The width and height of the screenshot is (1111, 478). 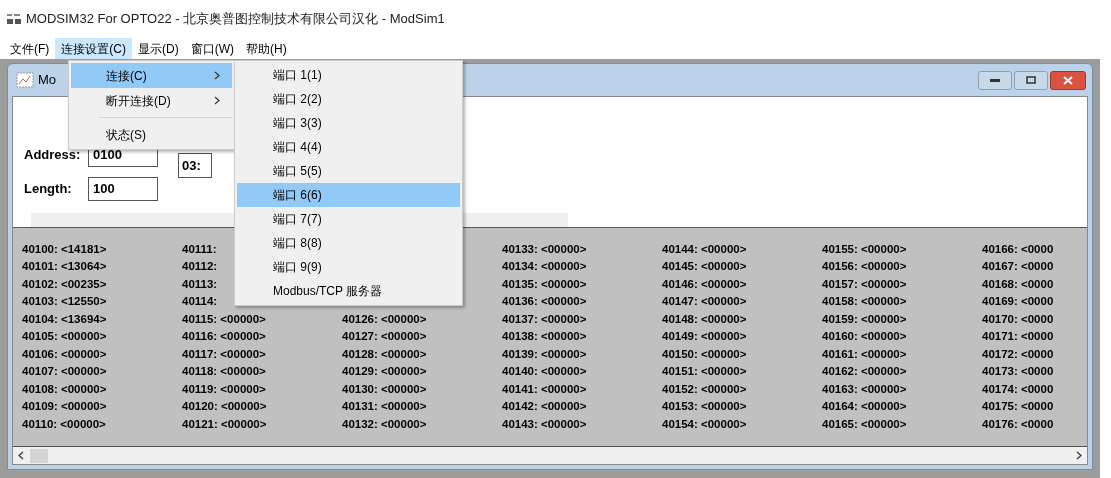 What do you see at coordinates (64, 337) in the screenshot?
I see `register-value: 40105: <00000>` at bounding box center [64, 337].